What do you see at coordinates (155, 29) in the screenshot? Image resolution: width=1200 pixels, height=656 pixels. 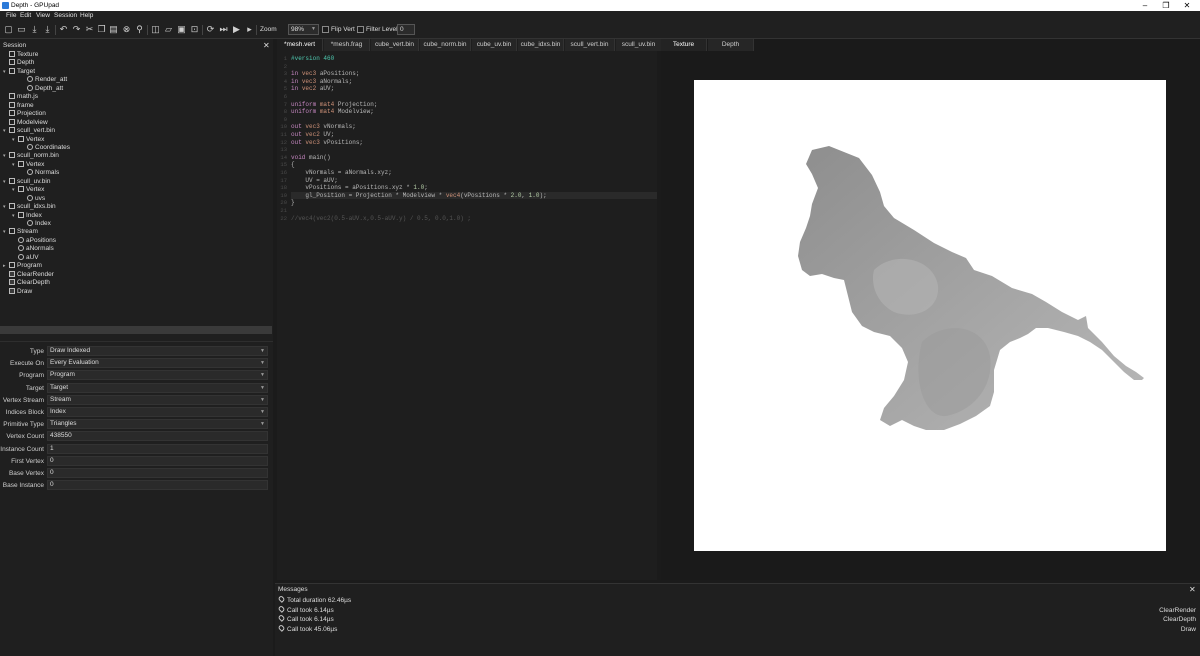 I see `split-view-icon: ◫` at bounding box center [155, 29].